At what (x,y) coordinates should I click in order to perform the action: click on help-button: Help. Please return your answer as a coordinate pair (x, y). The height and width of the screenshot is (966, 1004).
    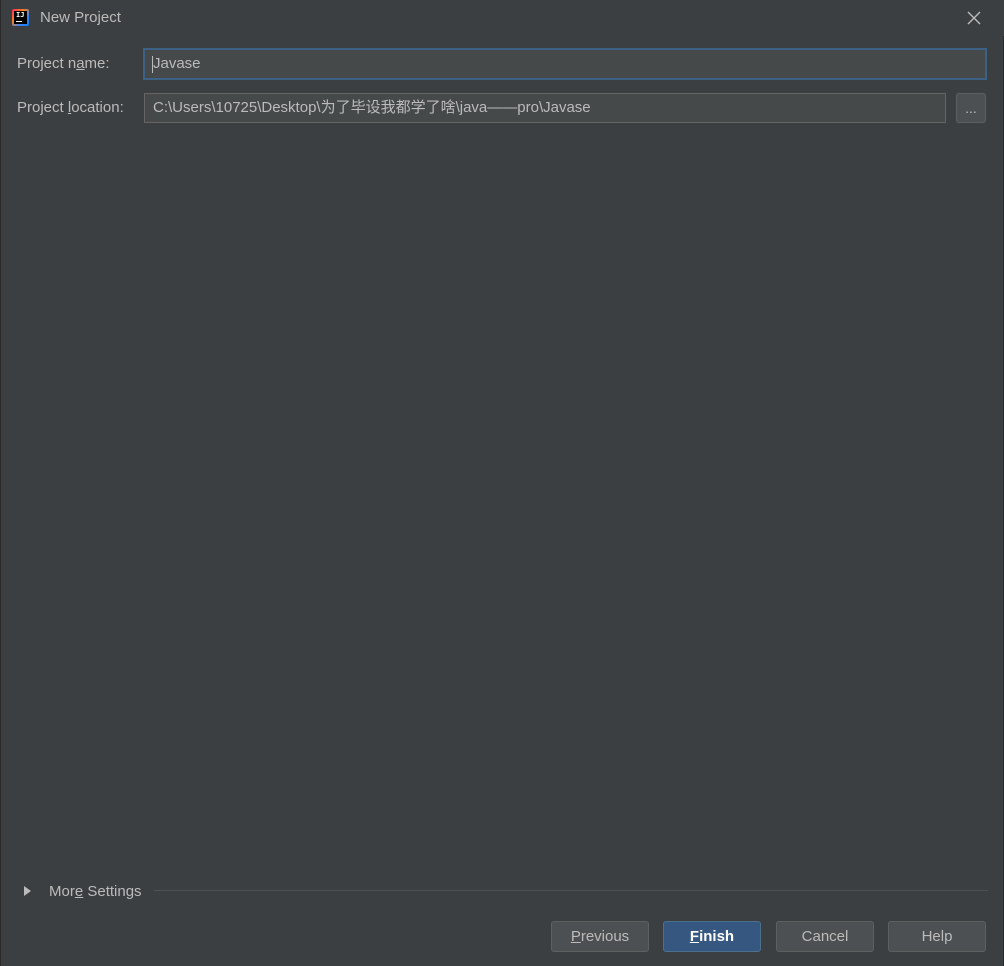
    Looking at the image, I should click on (937, 936).